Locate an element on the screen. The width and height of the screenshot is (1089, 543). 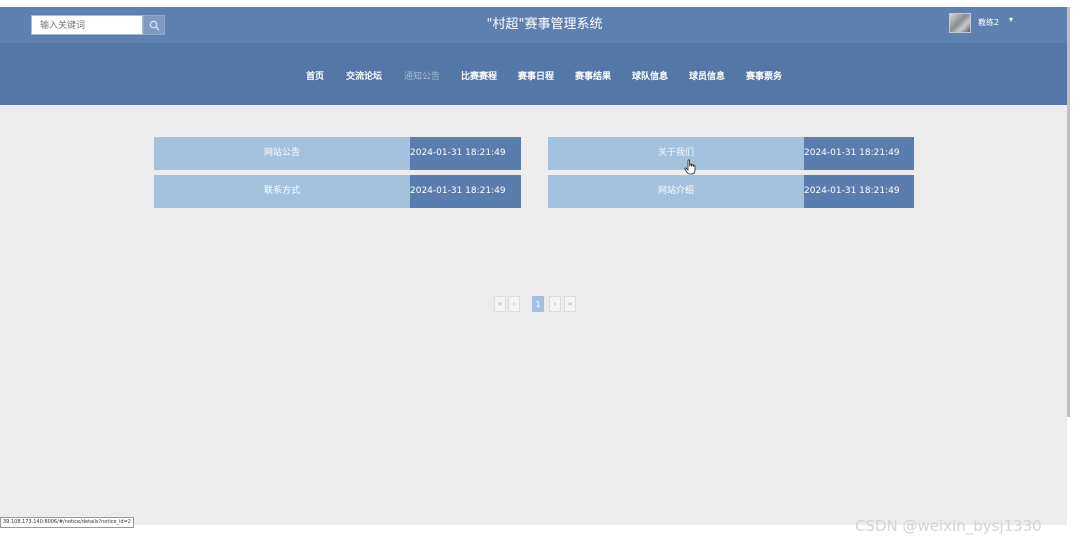
nav-item-home: 首页 is located at coordinates (315, 77).